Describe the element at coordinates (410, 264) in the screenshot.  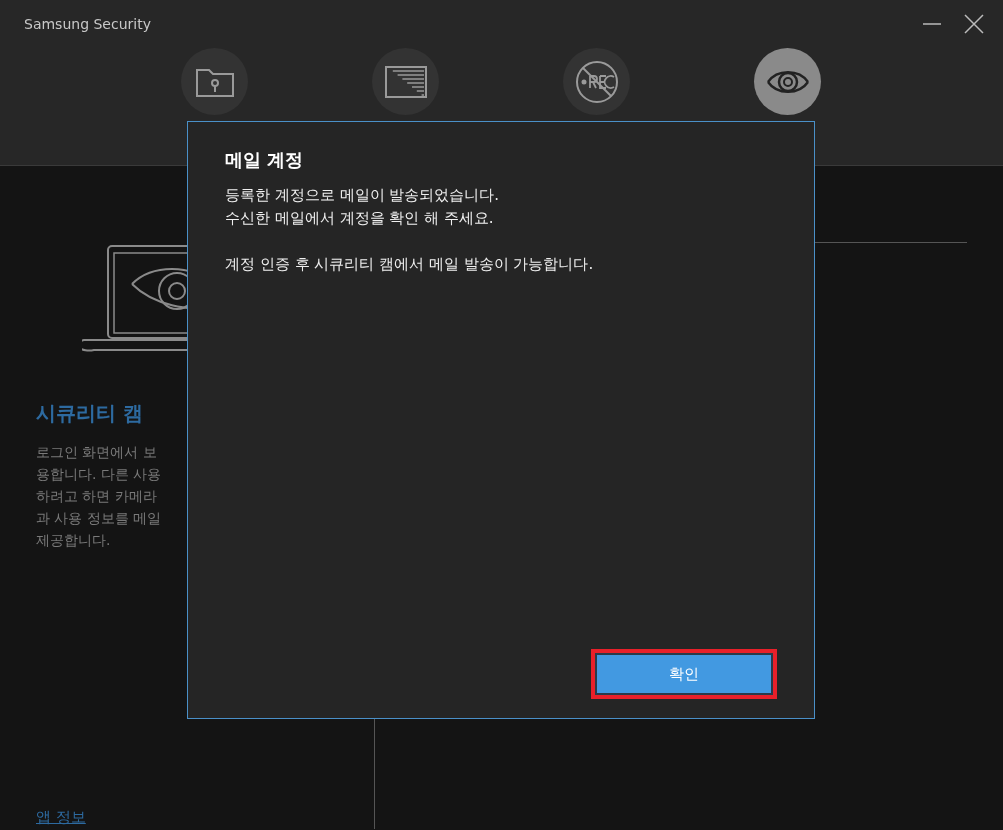
I see `dialog-message: 계정 인증 후 시큐리티 캠에서 메일 발송이 가능합니다.` at that location.